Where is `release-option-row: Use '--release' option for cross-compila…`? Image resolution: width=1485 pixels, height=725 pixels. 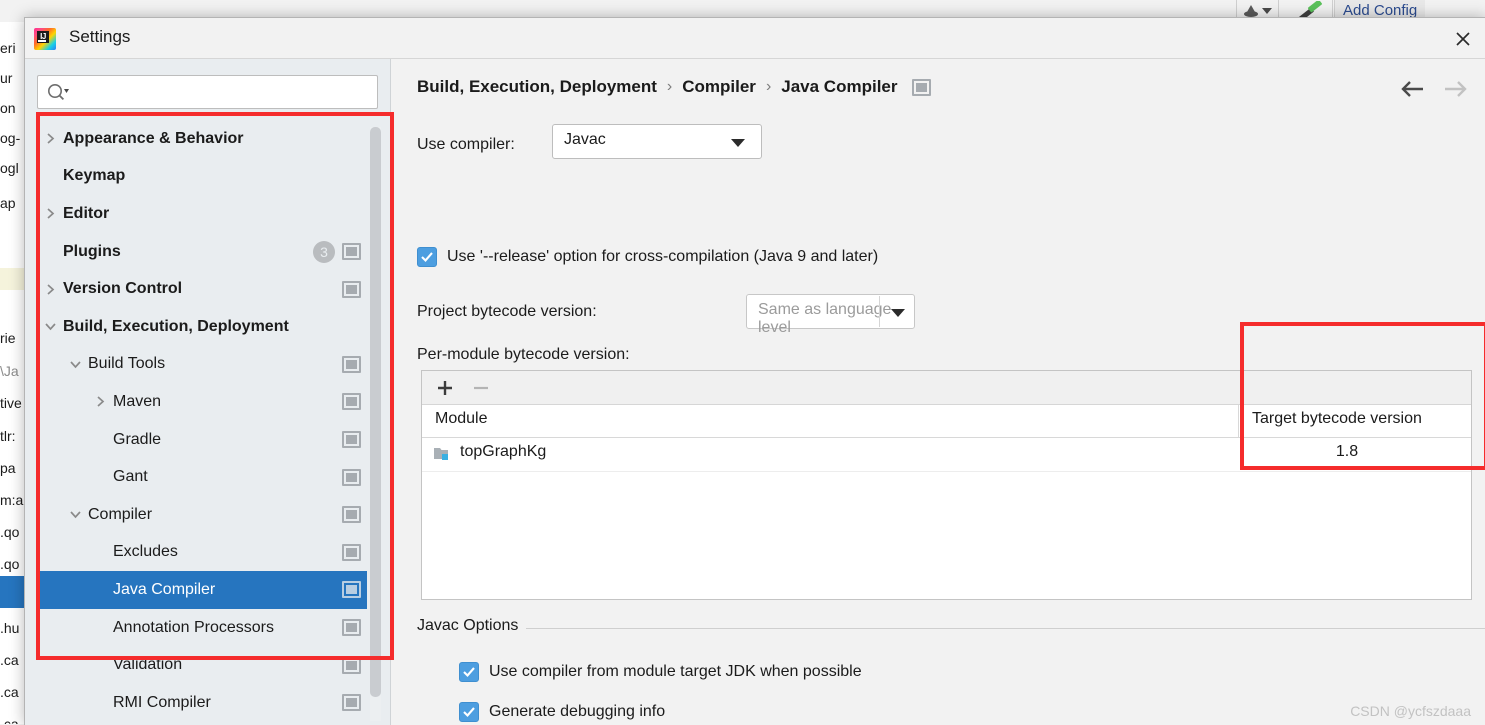 release-option-row: Use '--release' option for cross-compila… is located at coordinates (647, 257).